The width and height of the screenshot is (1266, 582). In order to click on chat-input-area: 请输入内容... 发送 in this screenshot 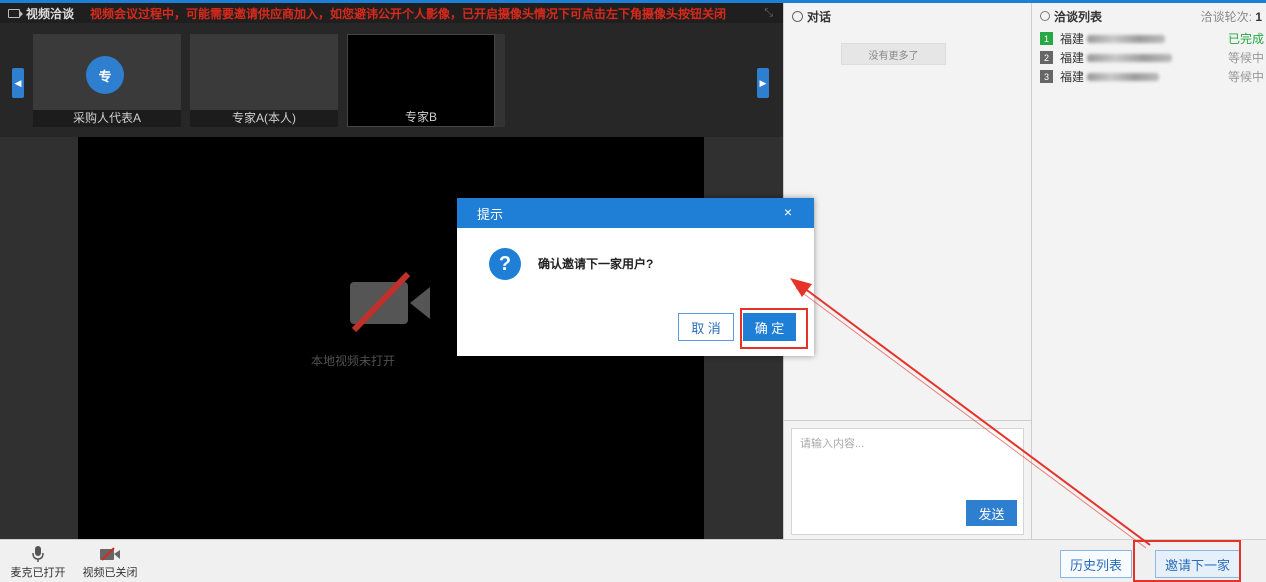, I will do `click(908, 479)`.